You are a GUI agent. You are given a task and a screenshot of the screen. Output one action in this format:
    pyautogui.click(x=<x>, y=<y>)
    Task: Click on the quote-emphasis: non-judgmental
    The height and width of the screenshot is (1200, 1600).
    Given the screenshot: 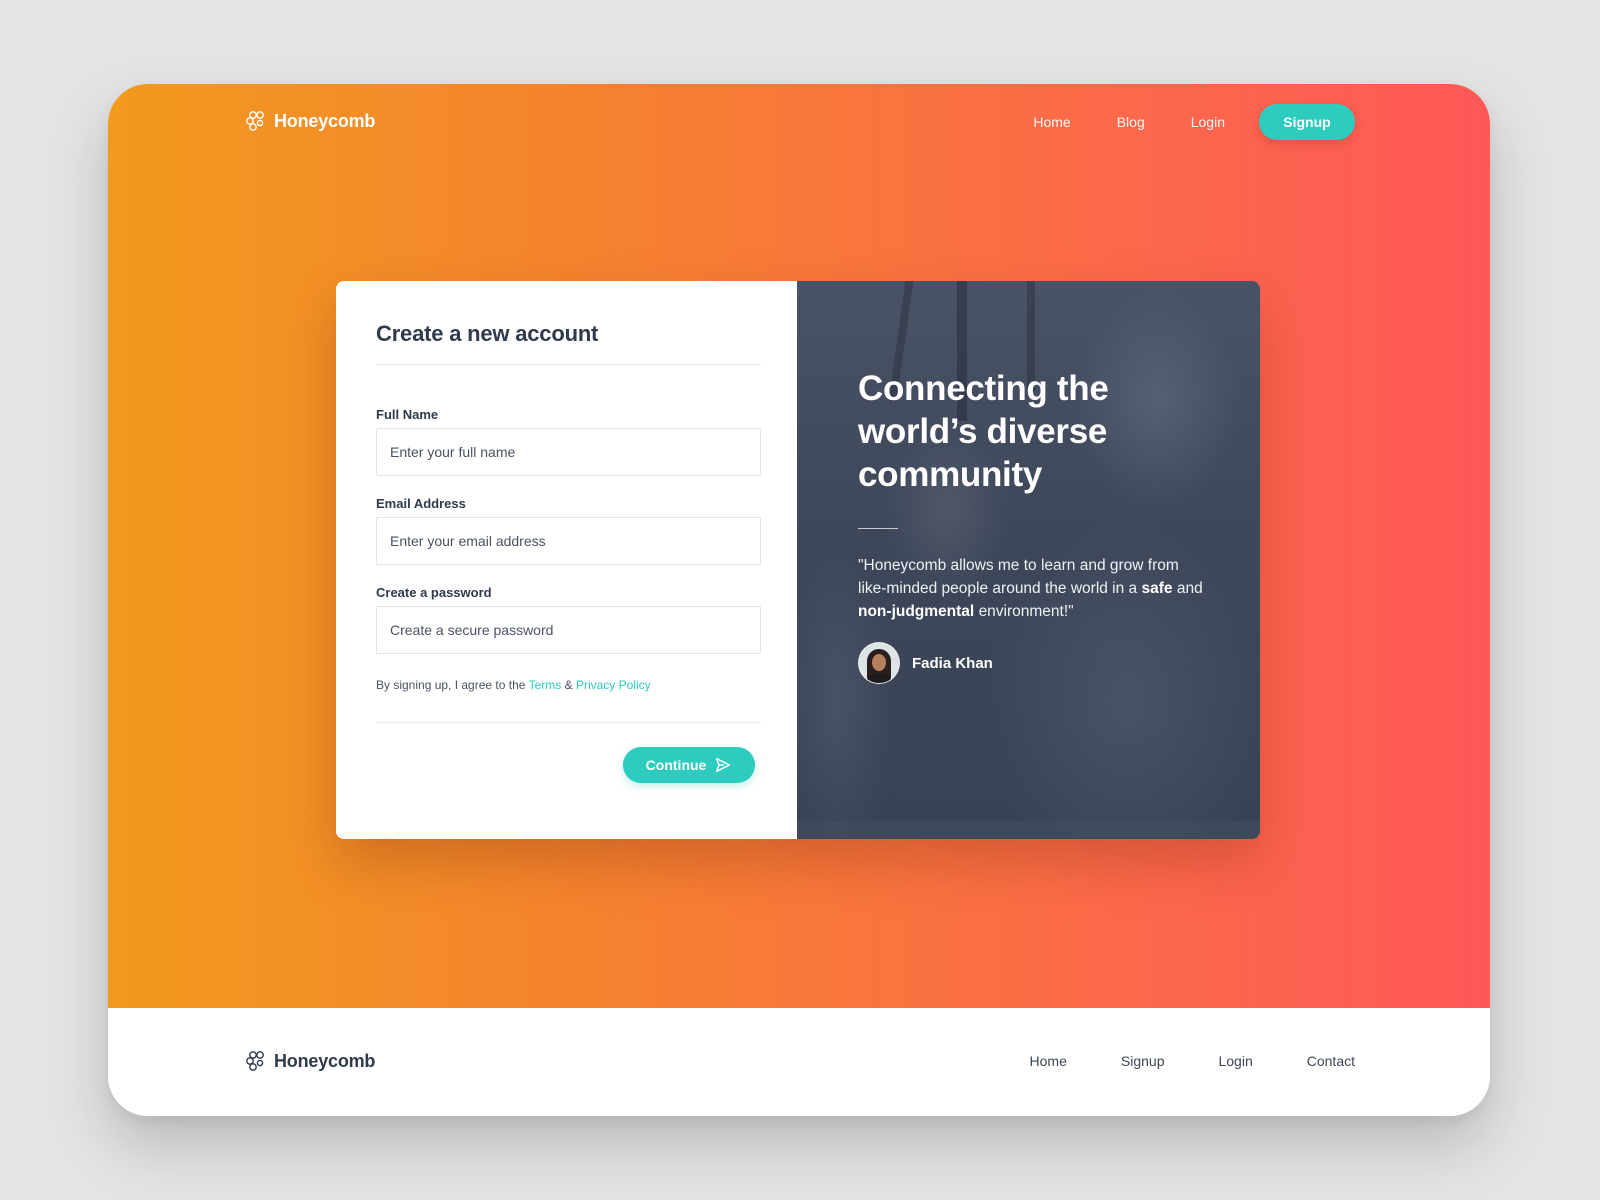 What is the action you would take?
    pyautogui.click(x=916, y=611)
    